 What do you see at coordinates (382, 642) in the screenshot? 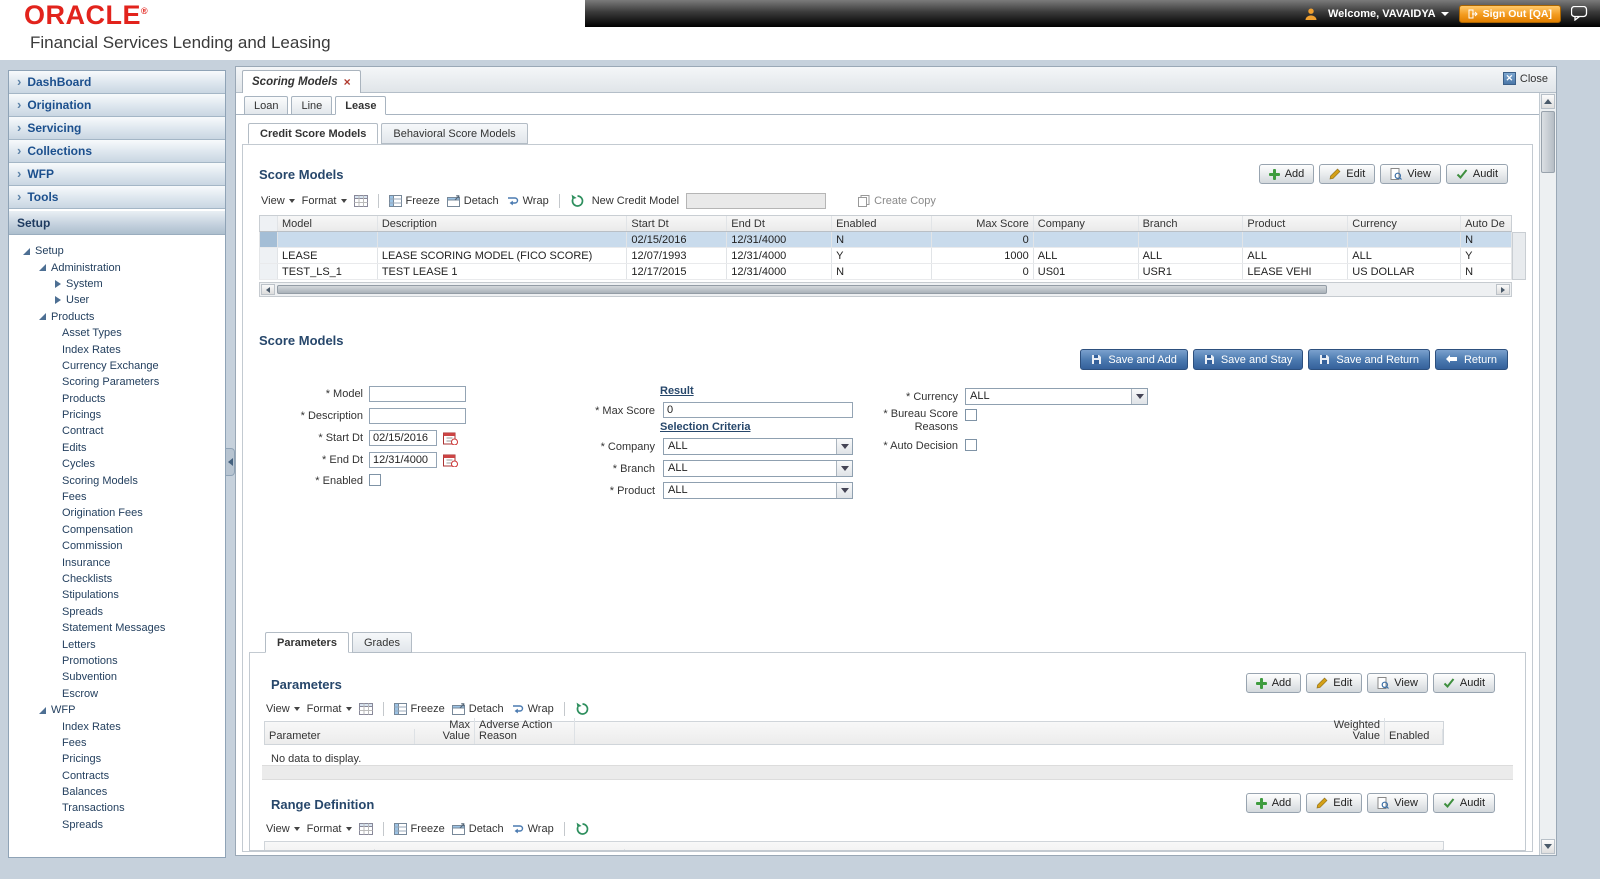
I see `tab-grades: Grades` at bounding box center [382, 642].